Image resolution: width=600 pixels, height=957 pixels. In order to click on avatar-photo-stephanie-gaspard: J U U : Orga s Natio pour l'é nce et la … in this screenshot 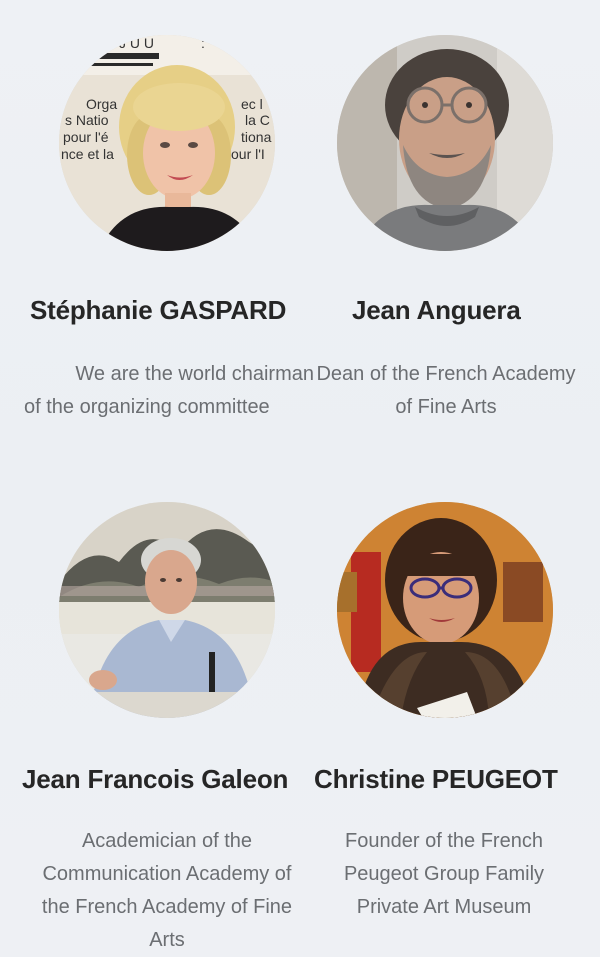, I will do `click(167, 143)`.